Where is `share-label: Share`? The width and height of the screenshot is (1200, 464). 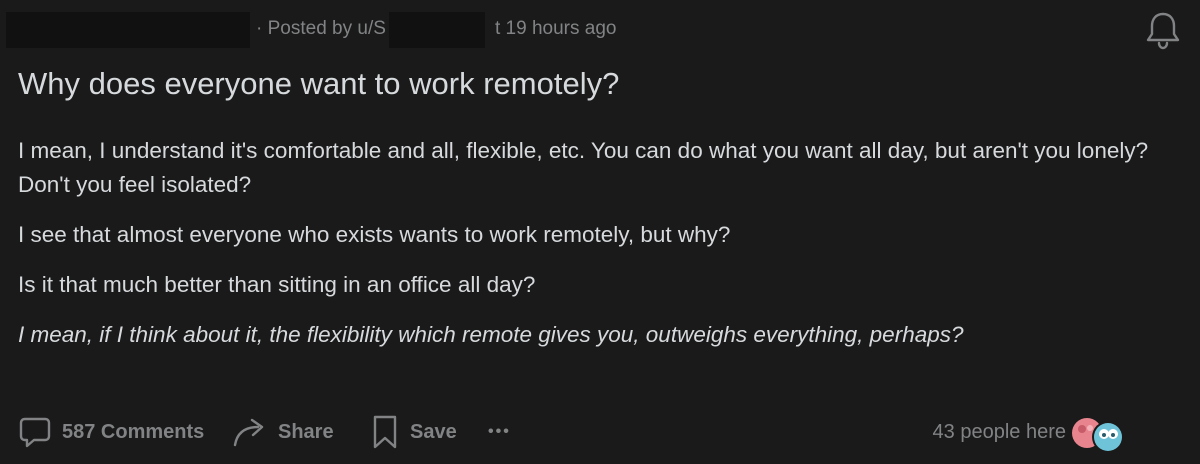 share-label: Share is located at coordinates (306, 431).